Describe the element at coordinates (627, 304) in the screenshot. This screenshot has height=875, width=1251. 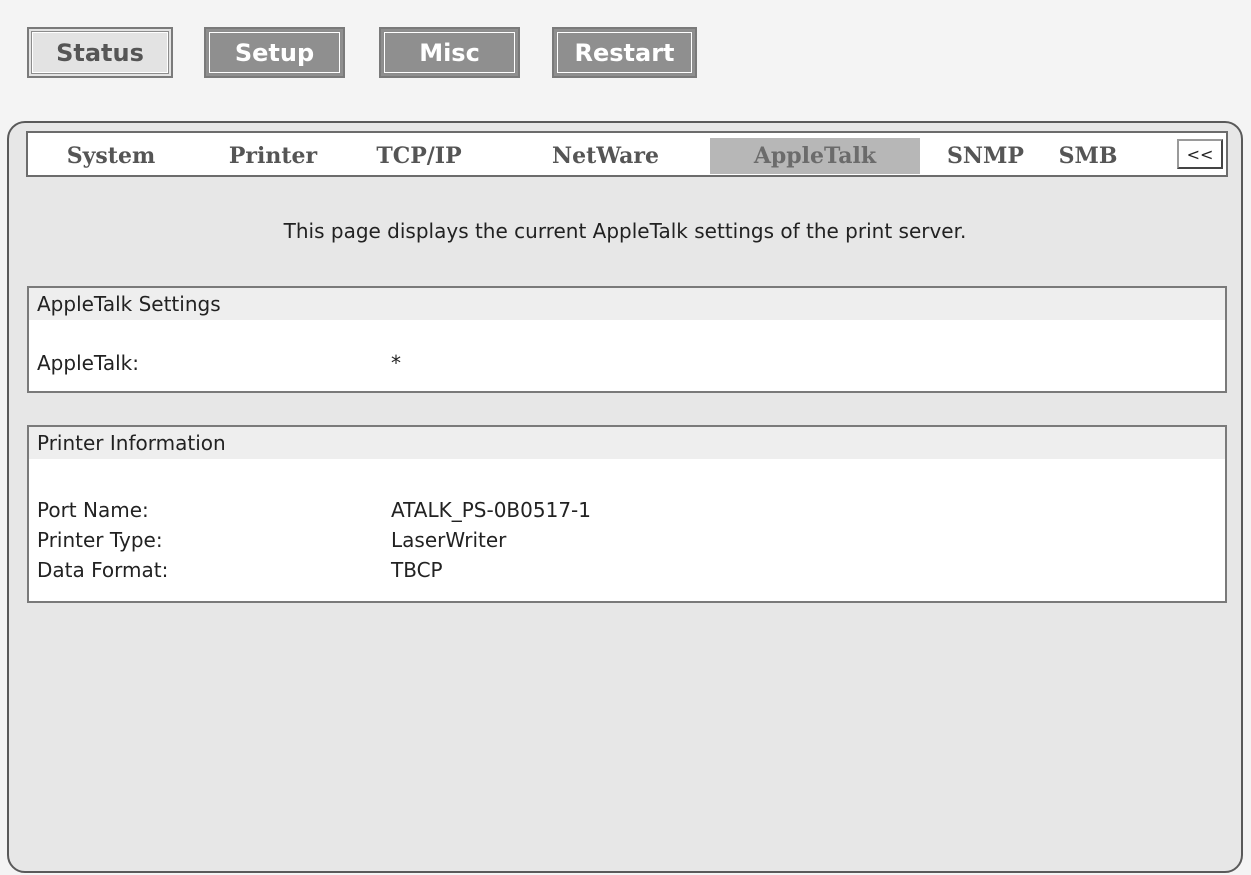
I see `section-title: AppleTalk Settings` at that location.